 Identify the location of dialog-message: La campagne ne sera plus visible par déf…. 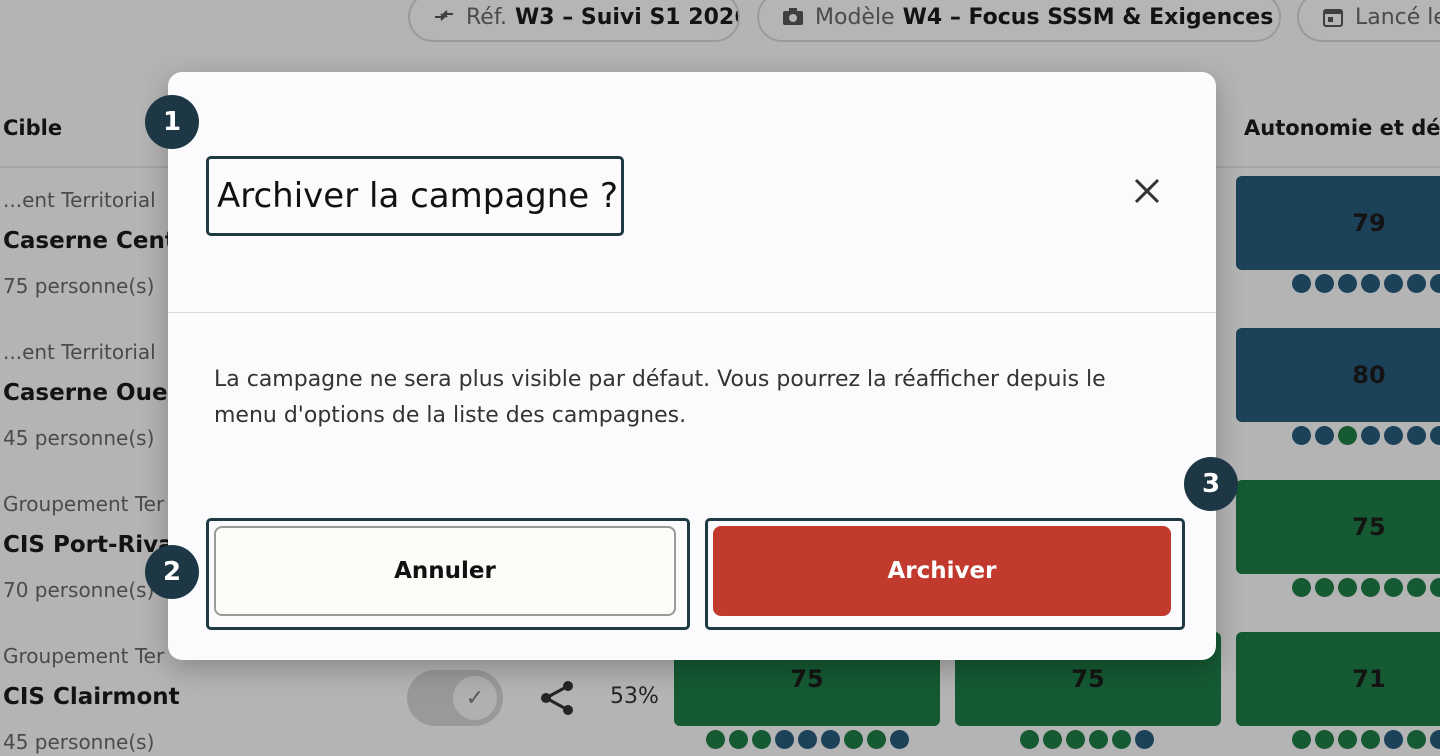
(660, 397).